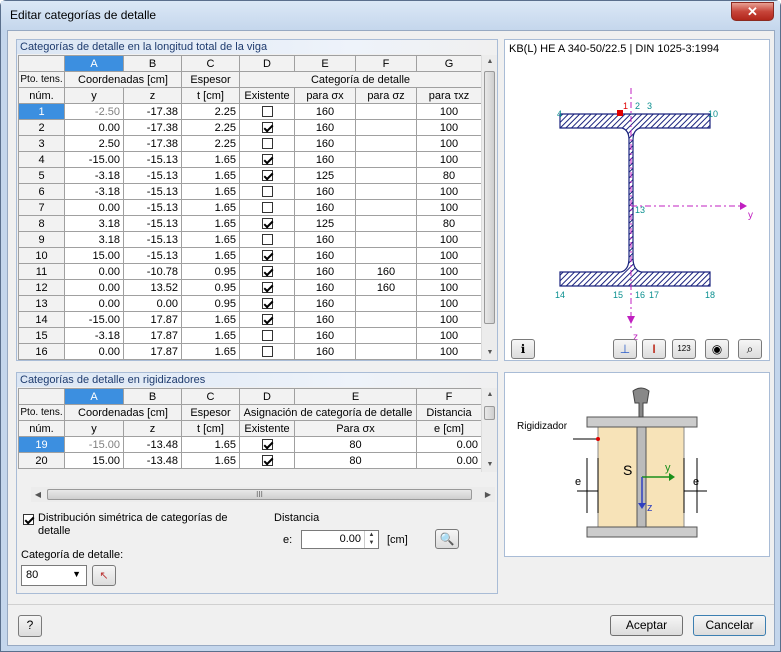  Describe the element at coordinates (94, 396) in the screenshot. I see `stiff-col-letter-a: A` at that location.